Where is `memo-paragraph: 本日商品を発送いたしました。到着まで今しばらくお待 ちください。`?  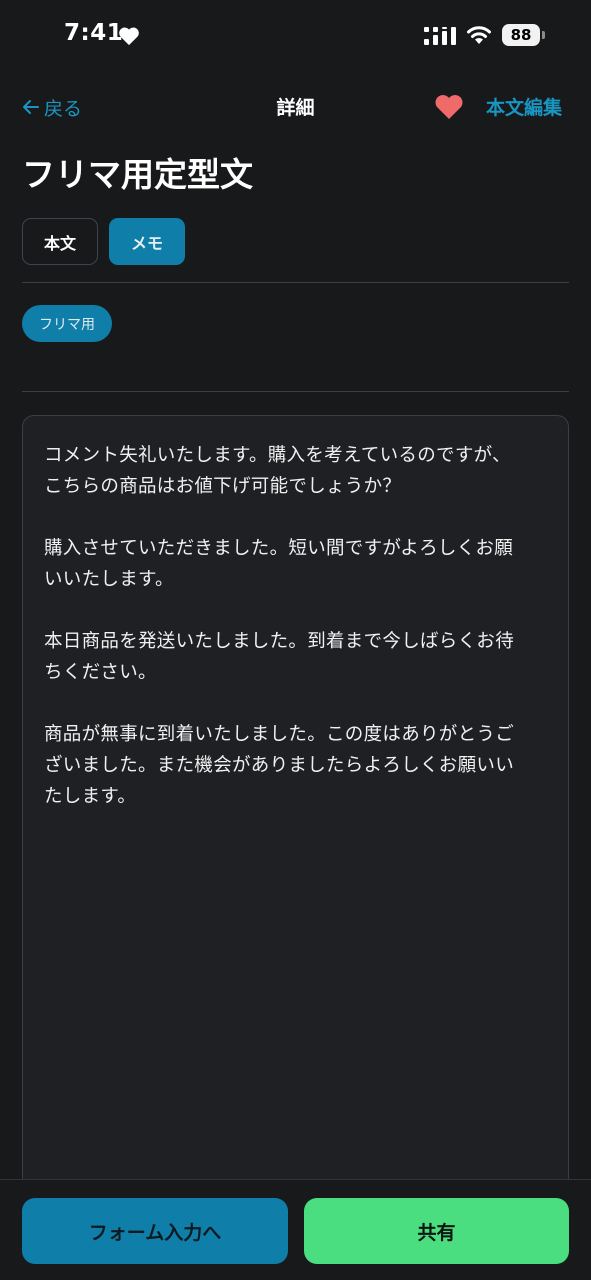 memo-paragraph: 本日商品を発送いたしました。到着まで今しばらくお待 ちください。 is located at coordinates (279, 657).